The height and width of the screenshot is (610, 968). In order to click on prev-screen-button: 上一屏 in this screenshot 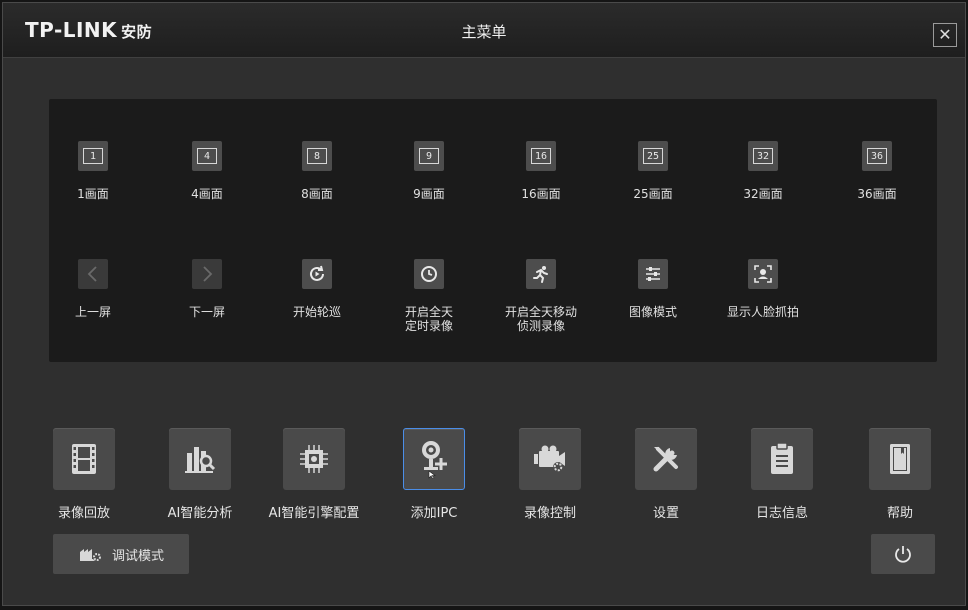, I will do `click(93, 289)`.